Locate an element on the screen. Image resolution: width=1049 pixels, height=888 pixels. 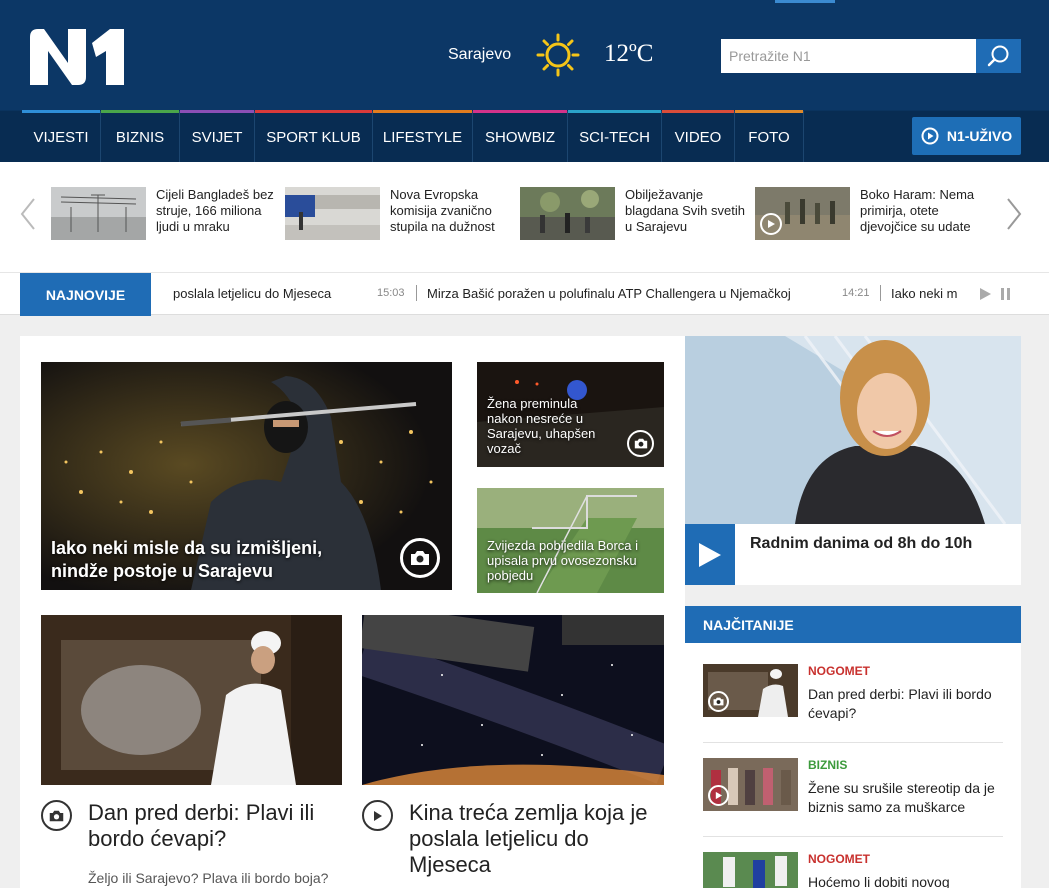
promo-schedule: Radnim danima od 8h do 10h is located at coordinates (861, 543).